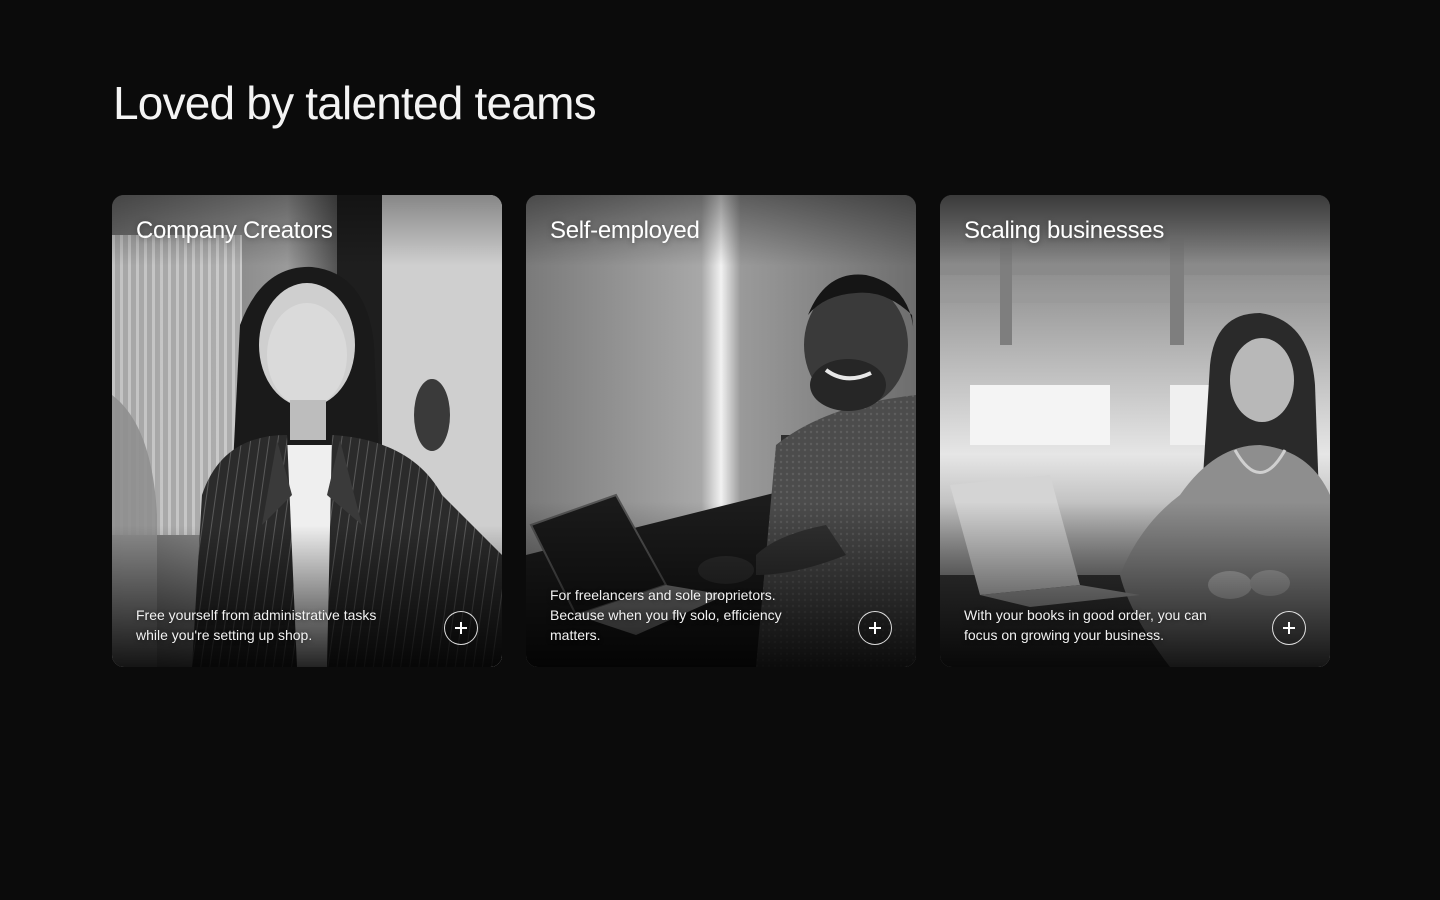 This screenshot has width=1440, height=900. I want to click on card-title: Self-employed, so click(625, 230).